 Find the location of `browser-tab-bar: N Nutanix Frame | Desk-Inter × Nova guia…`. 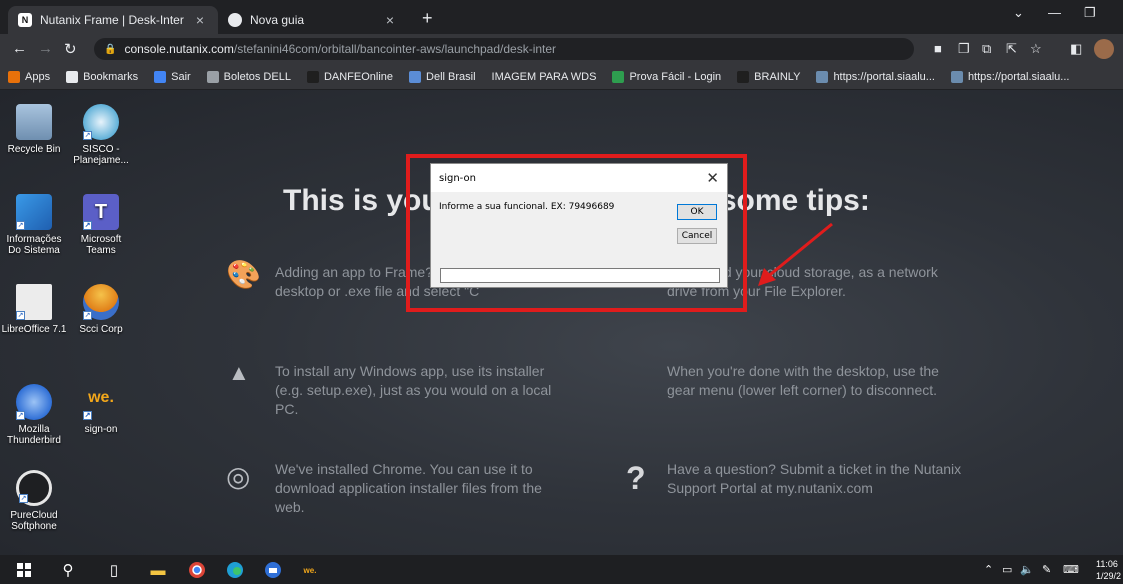

browser-tab-bar: N Nutanix Frame | Desk-Inter × Nova guia… is located at coordinates (561, 17).